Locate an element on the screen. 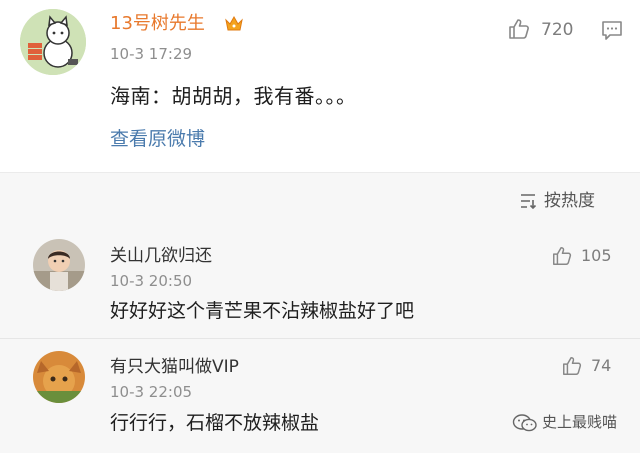  child-avatar-icon is located at coordinates (59, 265).